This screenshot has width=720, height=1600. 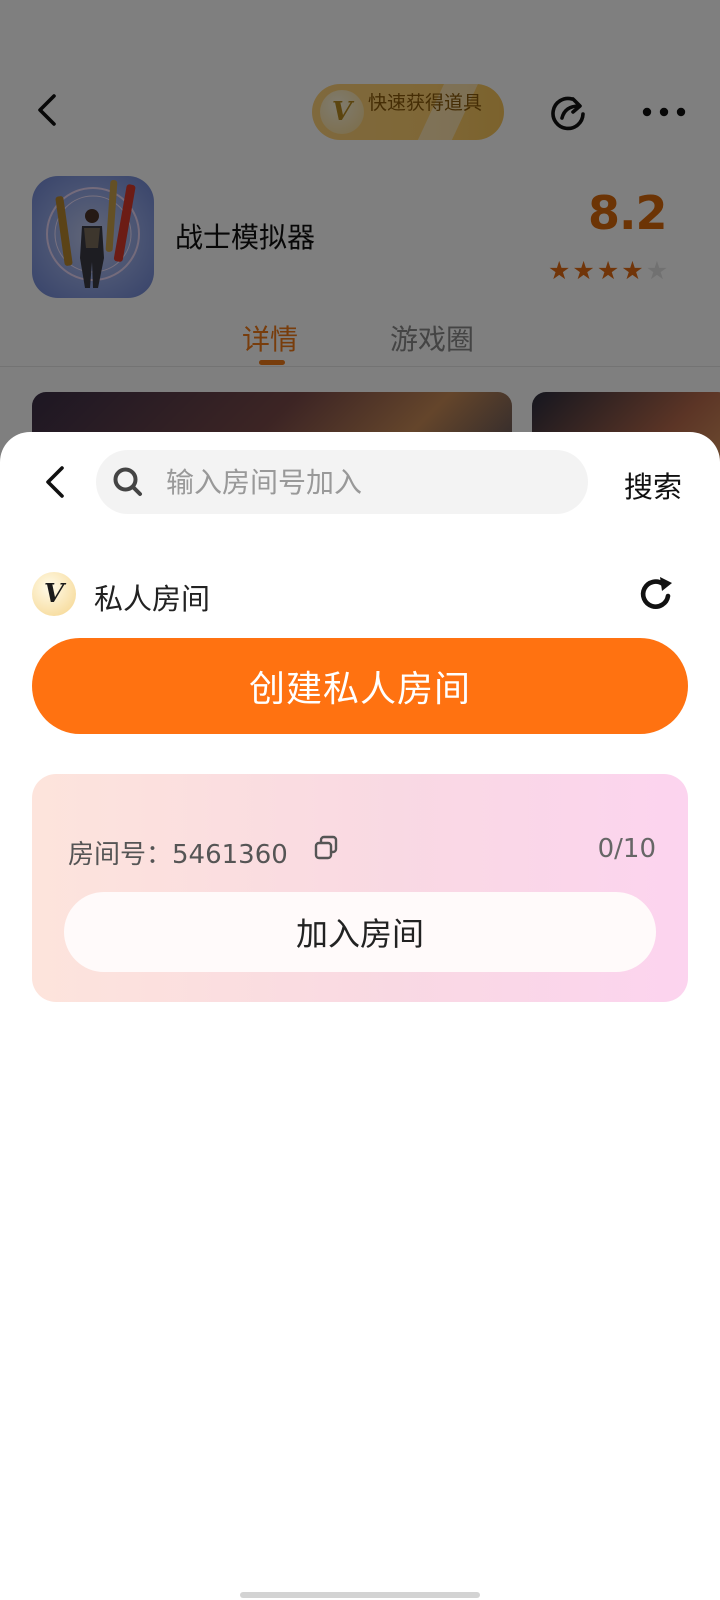 What do you see at coordinates (56, 482) in the screenshot?
I see `sheet-back-icon` at bounding box center [56, 482].